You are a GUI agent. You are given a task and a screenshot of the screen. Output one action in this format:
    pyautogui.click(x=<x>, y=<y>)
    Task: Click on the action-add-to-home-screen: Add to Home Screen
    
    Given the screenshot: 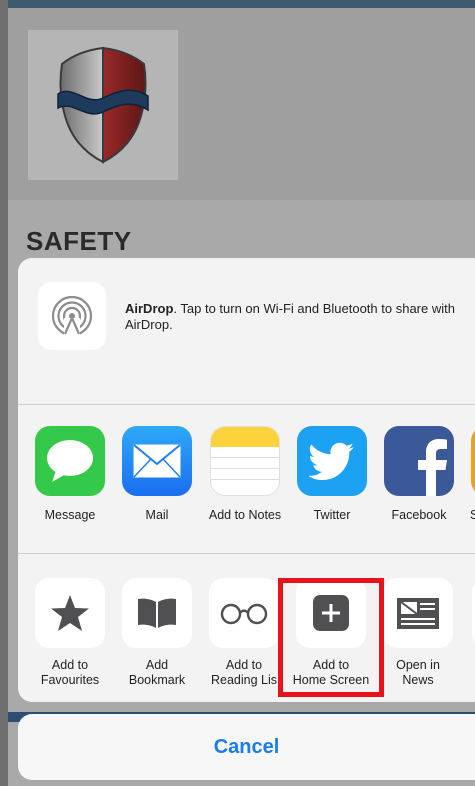 What is the action you would take?
    pyautogui.click(x=331, y=633)
    